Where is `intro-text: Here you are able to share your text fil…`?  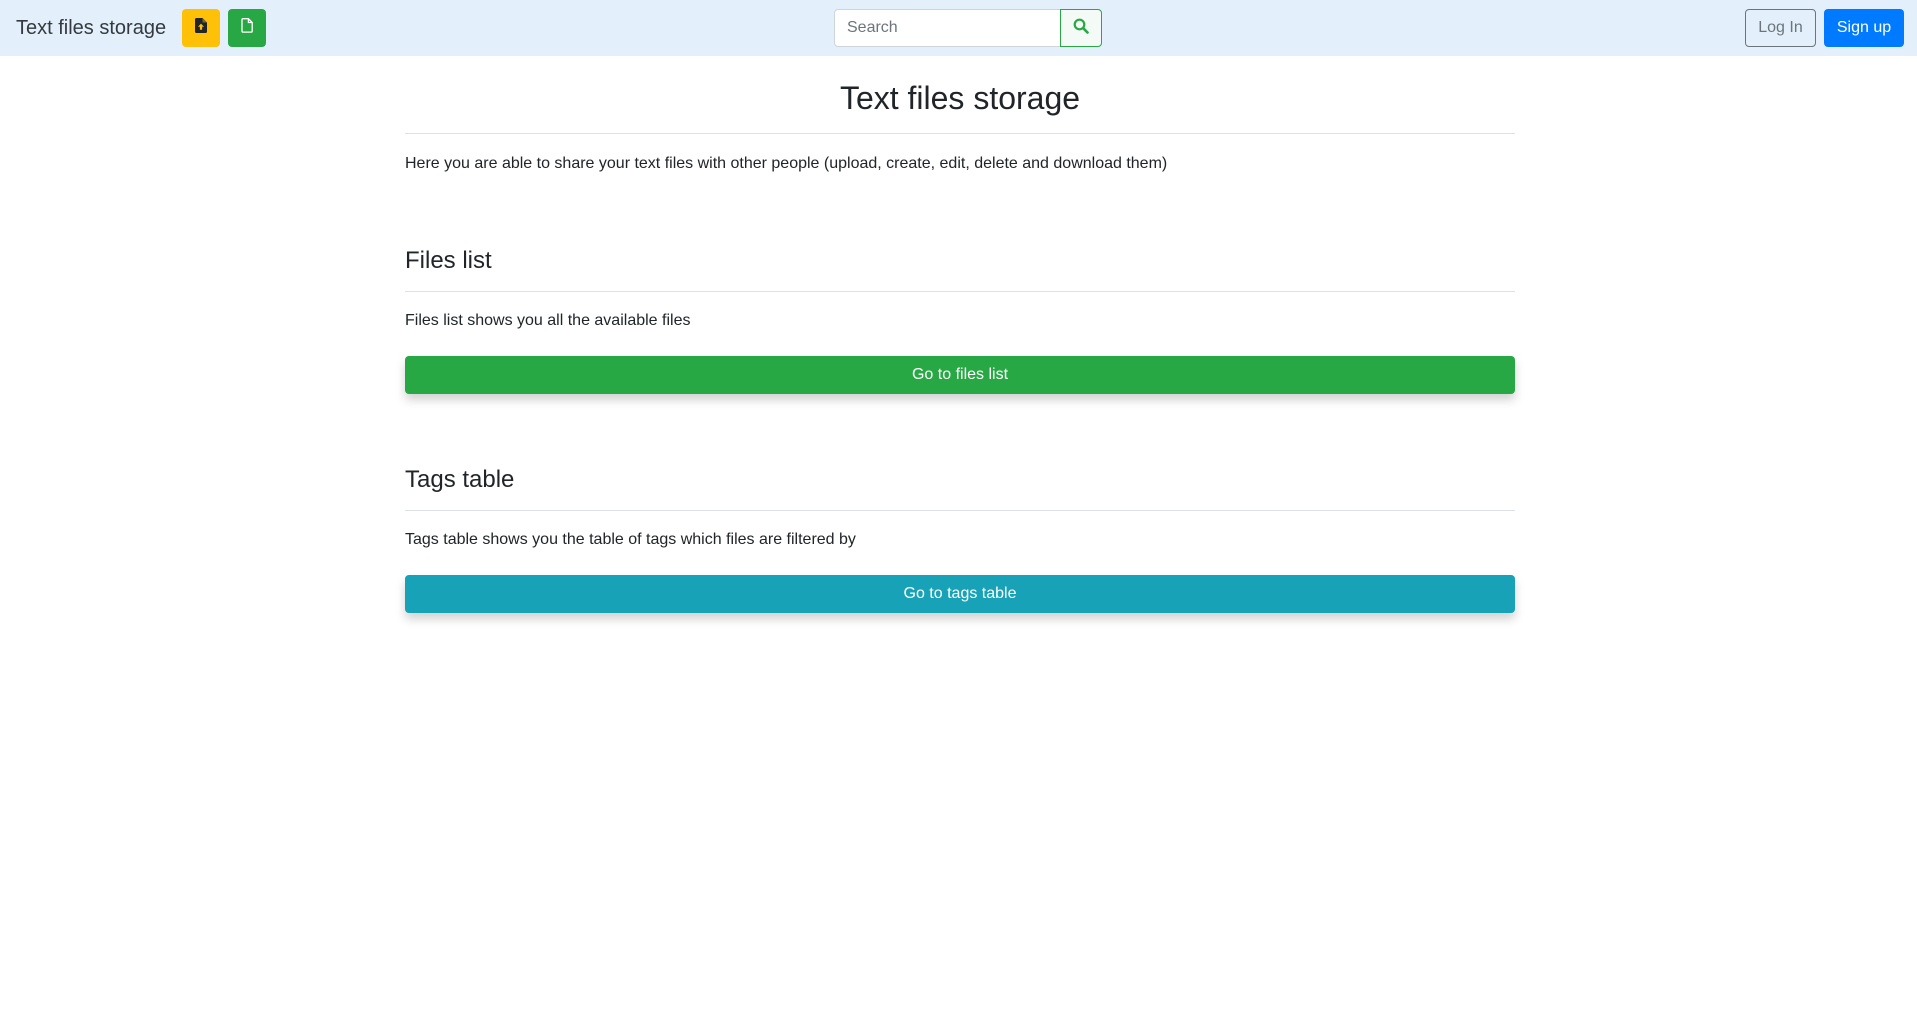
intro-text: Here you are able to share your text fil… is located at coordinates (786, 163).